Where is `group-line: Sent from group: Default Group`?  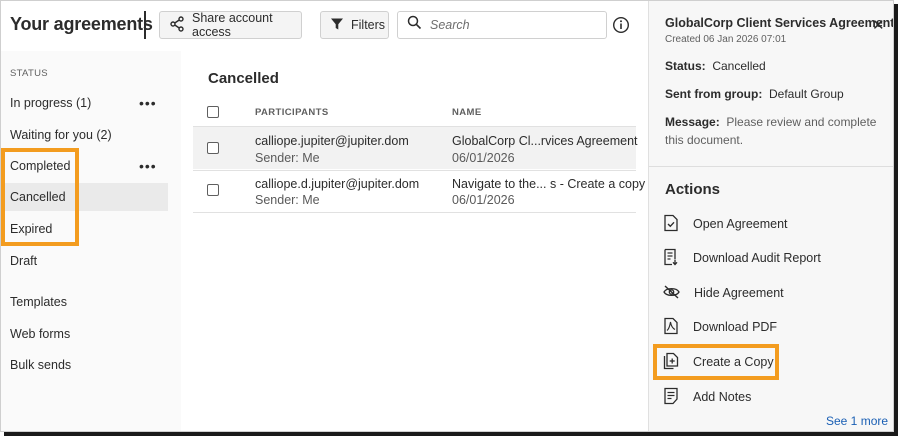 group-line: Sent from group: Default Group is located at coordinates (754, 94).